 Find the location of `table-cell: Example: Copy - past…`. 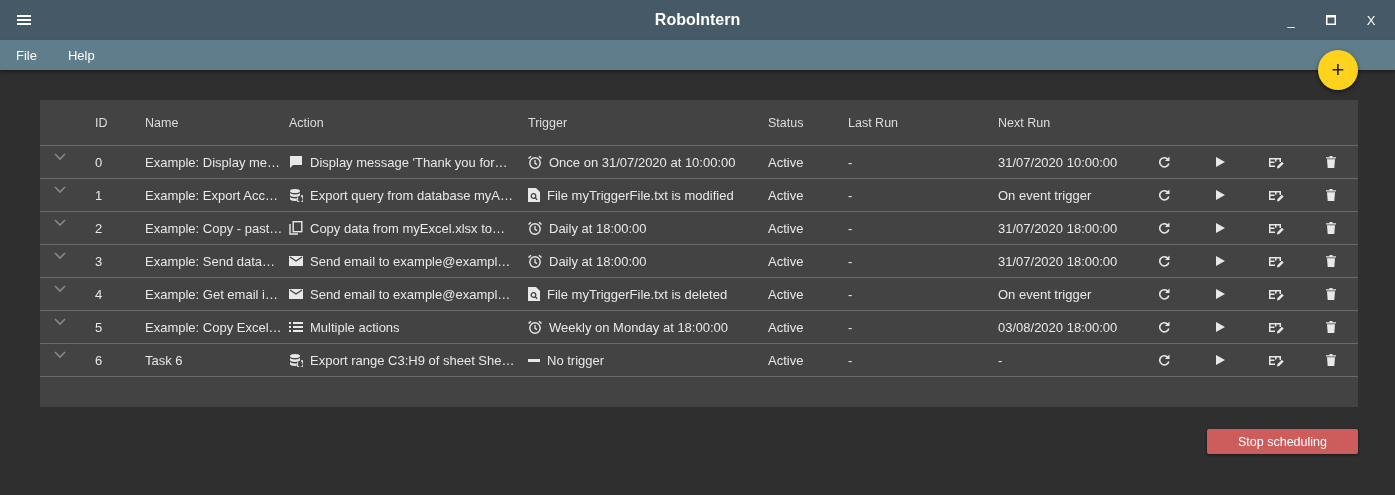

table-cell: Example: Copy - past… is located at coordinates (214, 228).